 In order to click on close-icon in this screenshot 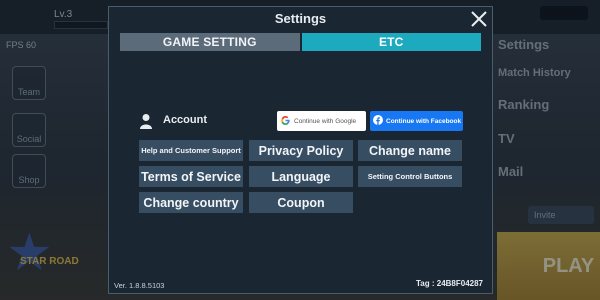, I will do `click(479, 19)`.